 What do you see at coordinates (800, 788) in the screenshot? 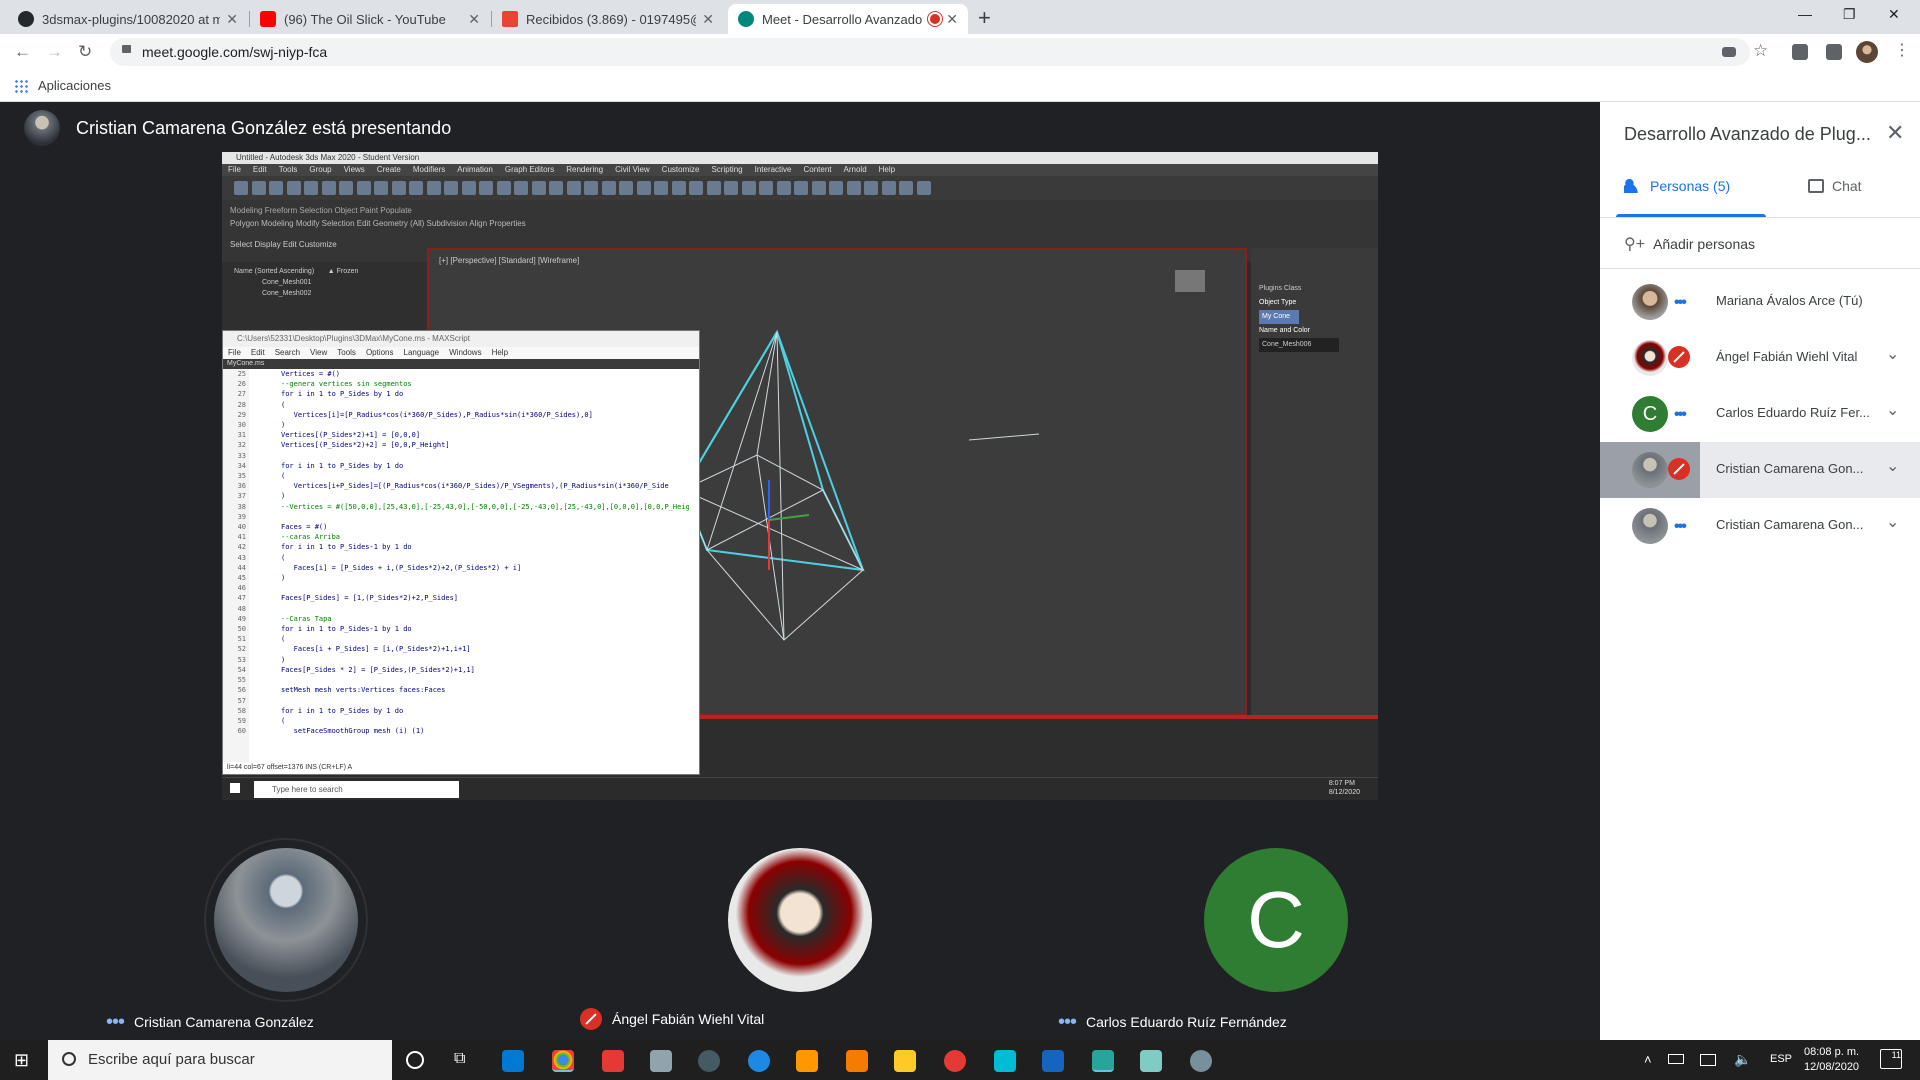
I see `inner-taskbar: Type here to search 8:07 PM 8/12/2020` at bounding box center [800, 788].